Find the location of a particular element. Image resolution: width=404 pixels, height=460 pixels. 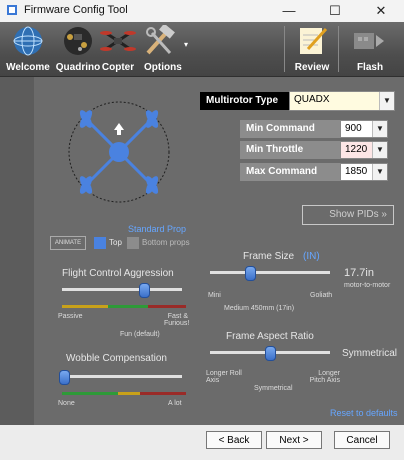

reset-defaults-link: Reset to defaults is located at coordinates (364, 413).